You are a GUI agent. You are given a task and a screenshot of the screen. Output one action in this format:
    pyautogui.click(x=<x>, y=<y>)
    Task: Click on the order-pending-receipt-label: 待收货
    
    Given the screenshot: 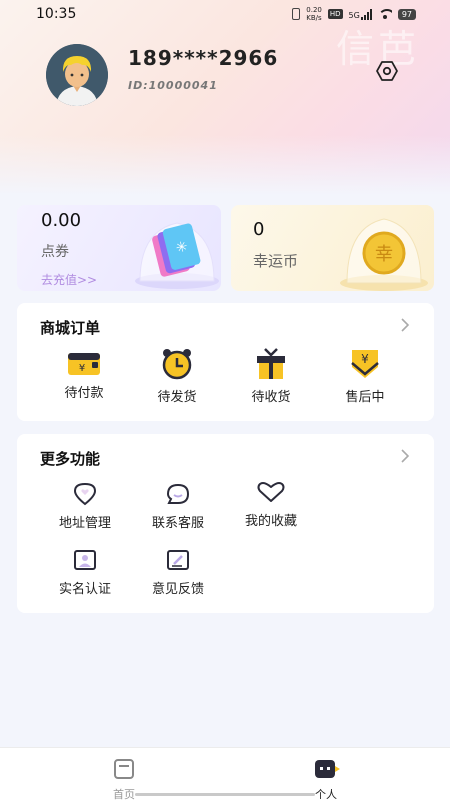 What is the action you would take?
    pyautogui.click(x=271, y=397)
    